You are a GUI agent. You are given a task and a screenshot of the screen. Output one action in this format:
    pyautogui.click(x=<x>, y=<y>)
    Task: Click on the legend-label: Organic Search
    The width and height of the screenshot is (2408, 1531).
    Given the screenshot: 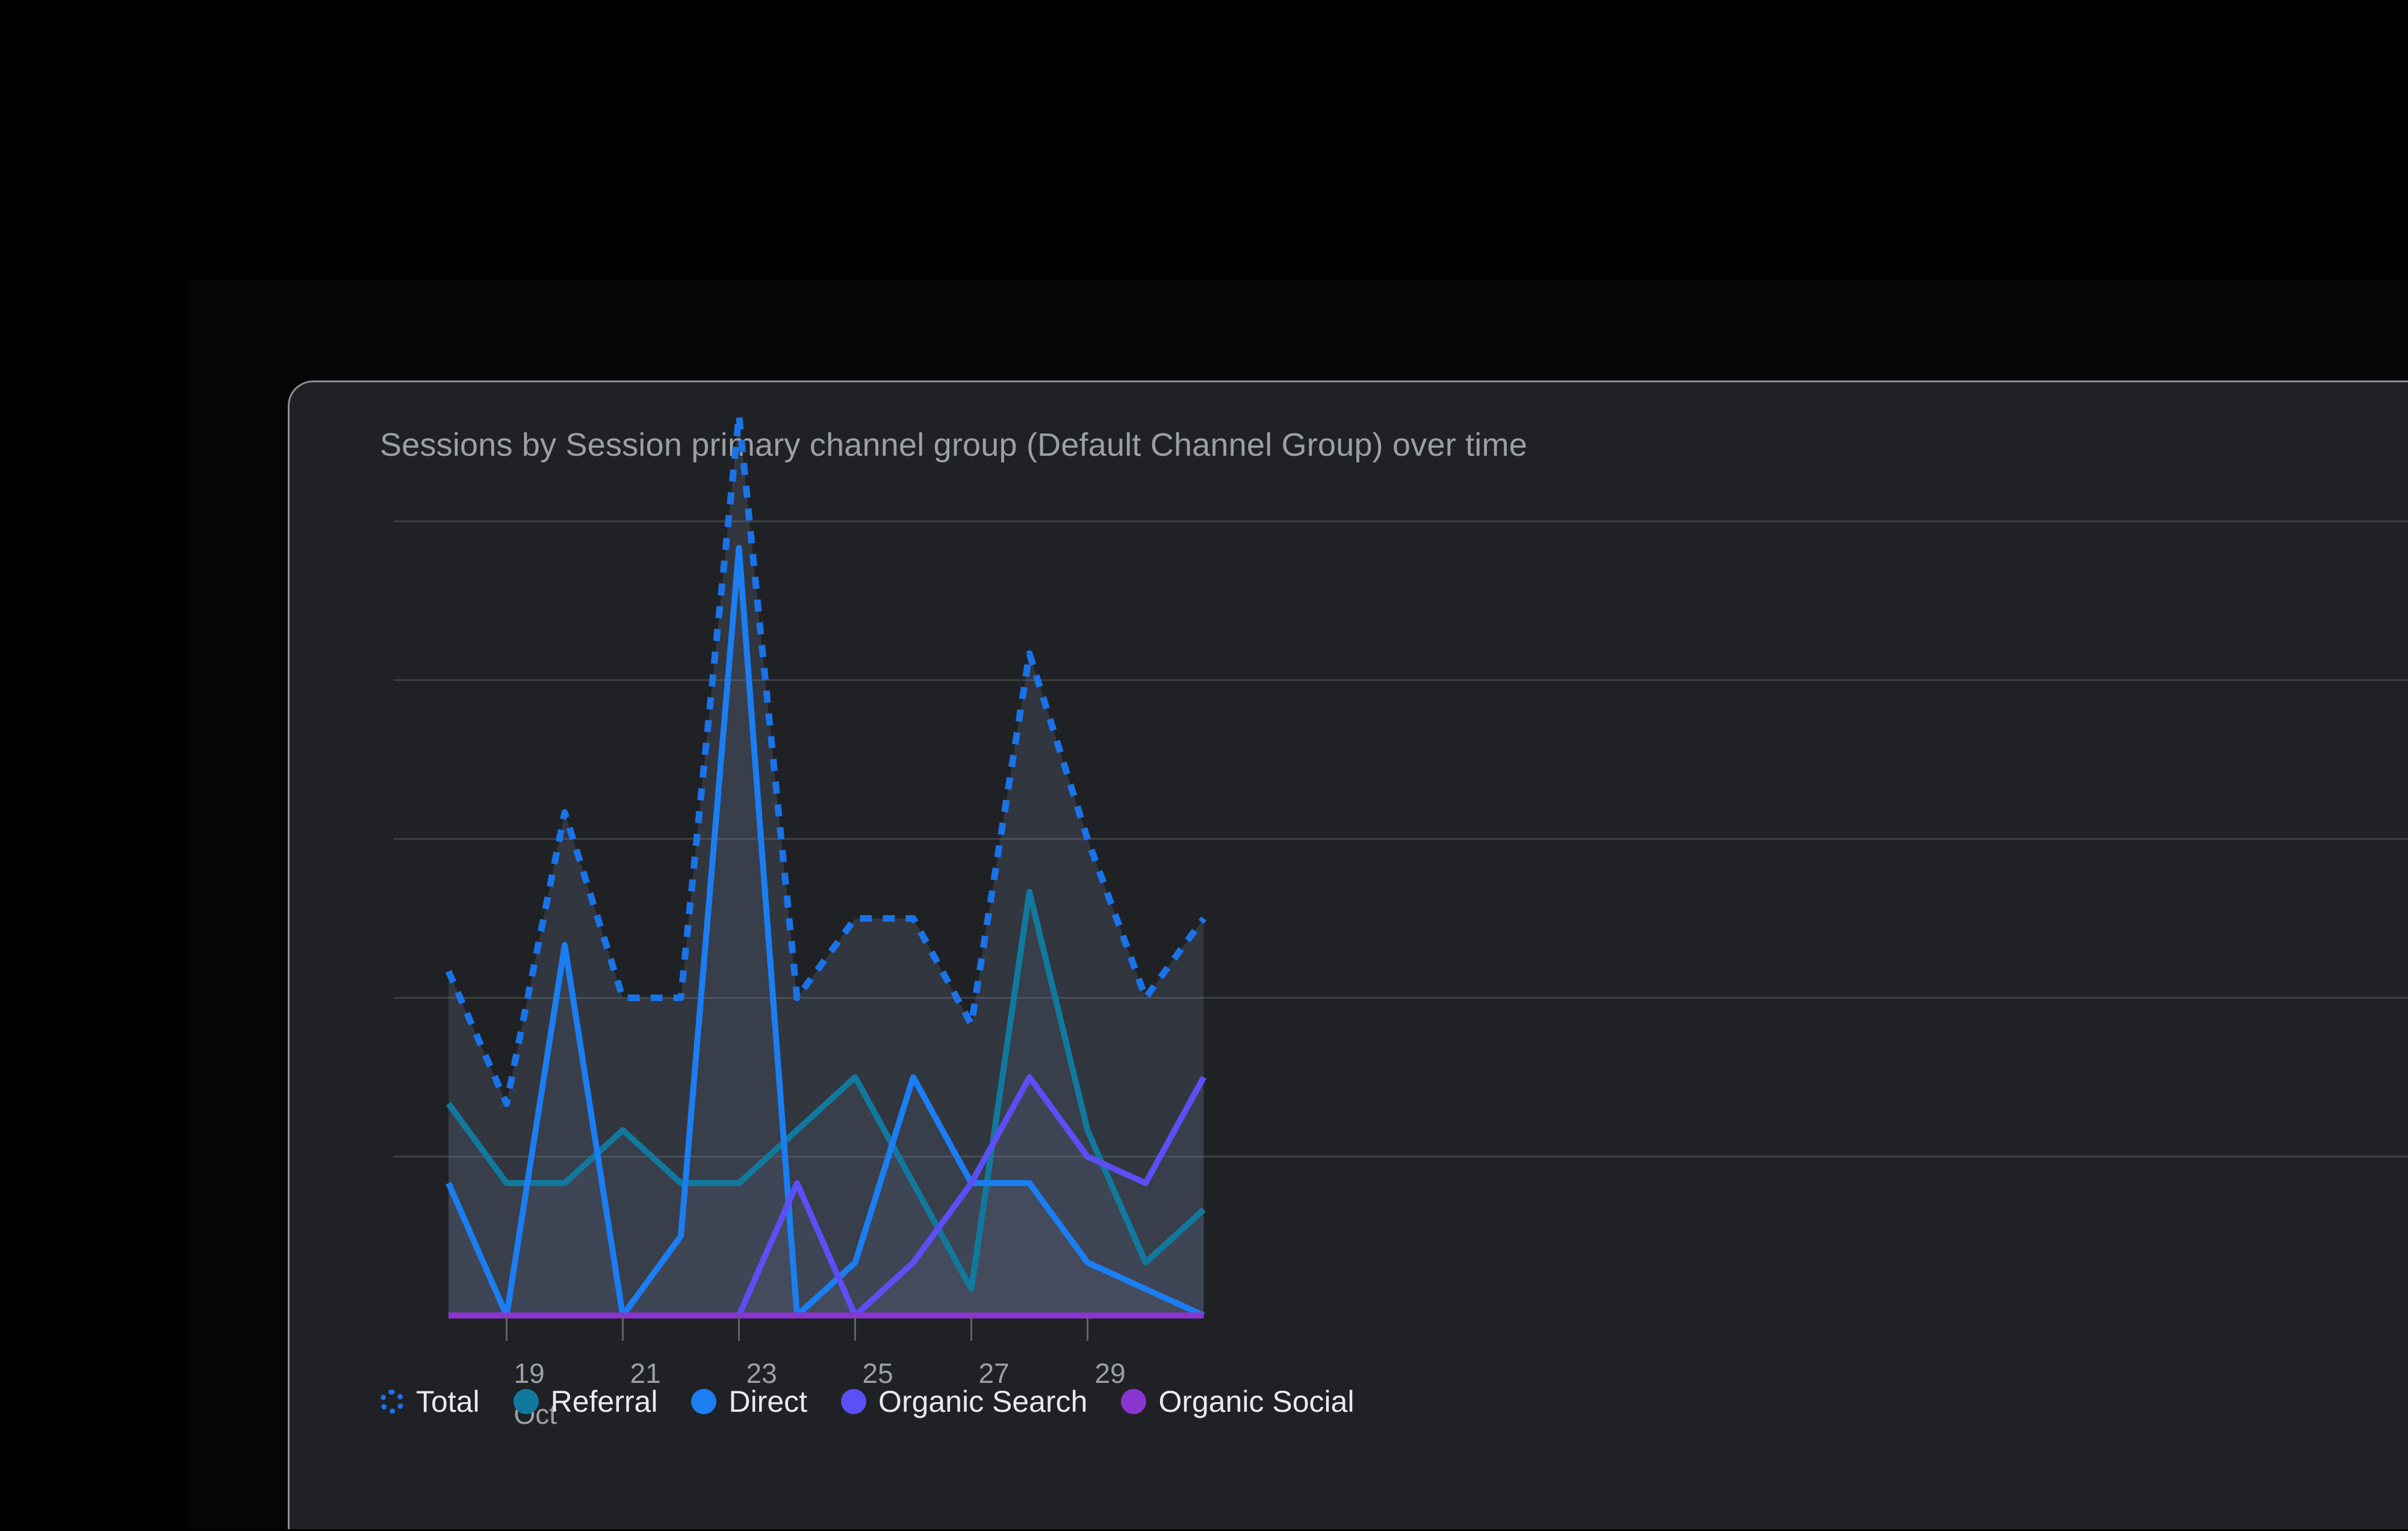 What is the action you would take?
    pyautogui.click(x=983, y=1401)
    